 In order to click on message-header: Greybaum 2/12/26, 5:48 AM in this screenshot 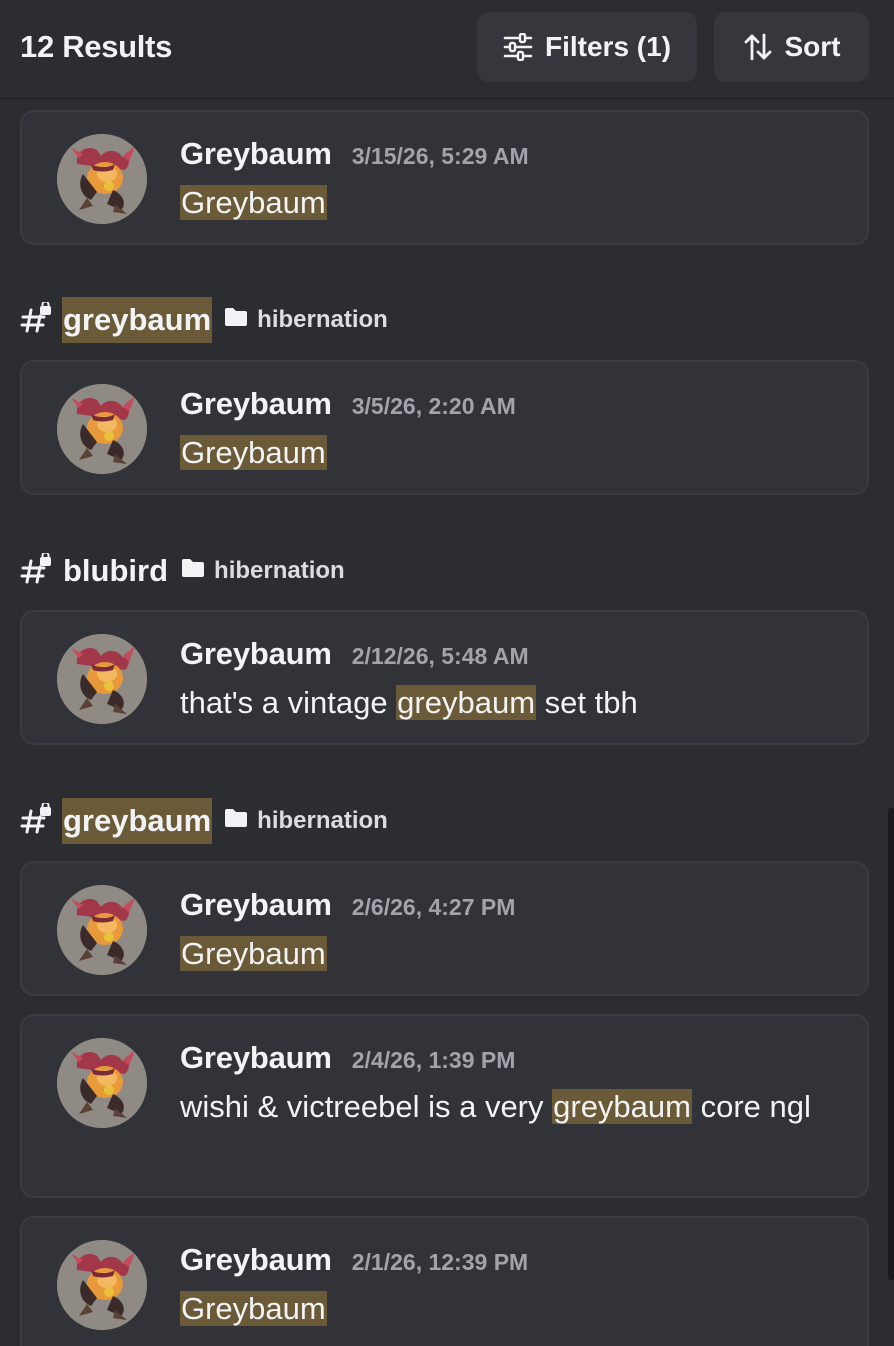, I will do `click(354, 654)`.